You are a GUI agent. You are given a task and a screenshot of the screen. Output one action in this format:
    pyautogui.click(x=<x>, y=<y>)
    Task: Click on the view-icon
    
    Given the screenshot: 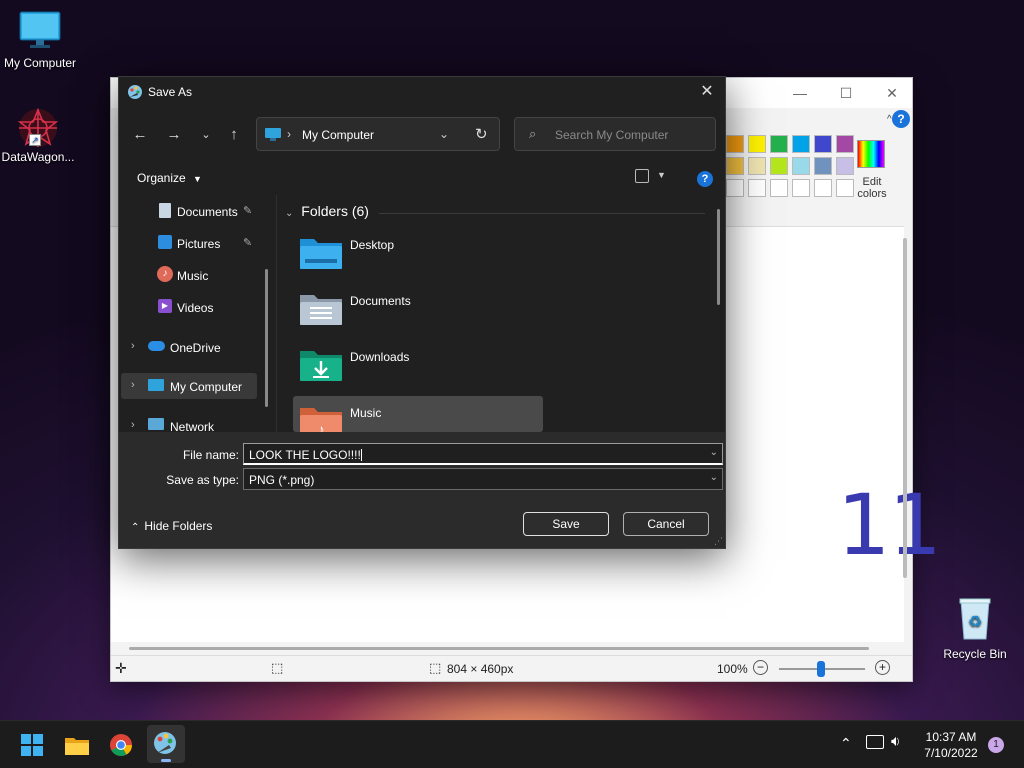 What is the action you would take?
    pyautogui.click(x=642, y=176)
    